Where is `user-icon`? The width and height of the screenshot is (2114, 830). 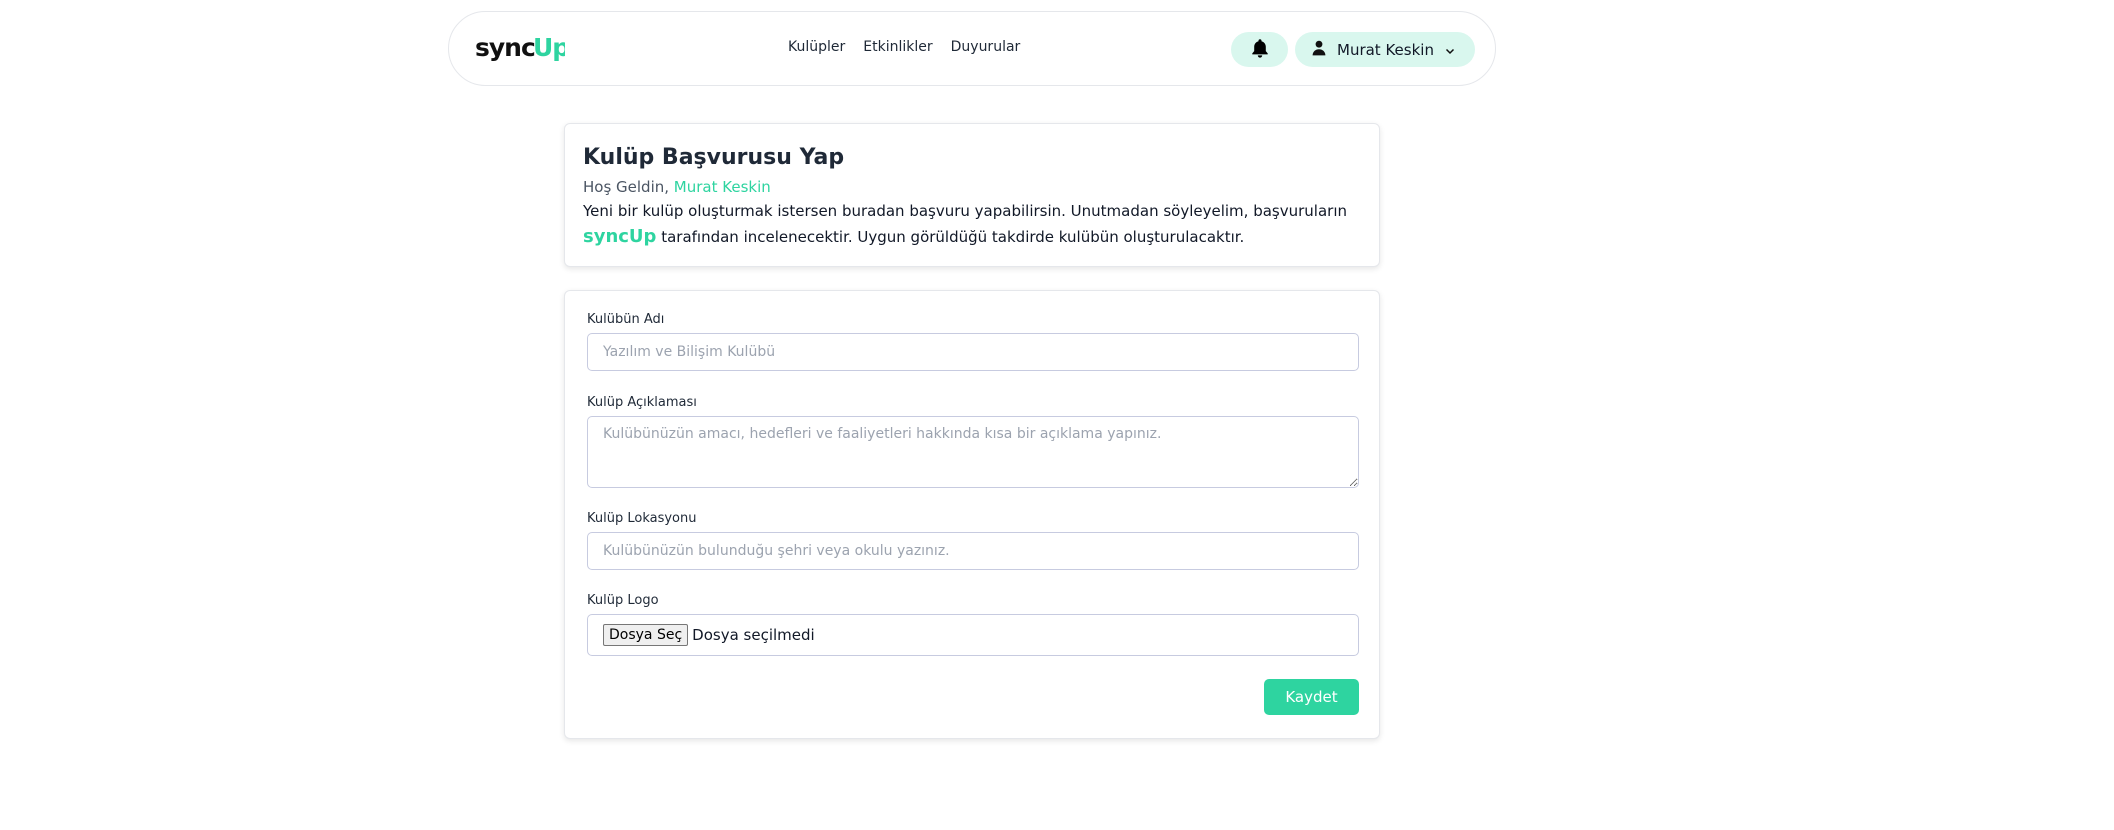
user-icon is located at coordinates (1319, 50).